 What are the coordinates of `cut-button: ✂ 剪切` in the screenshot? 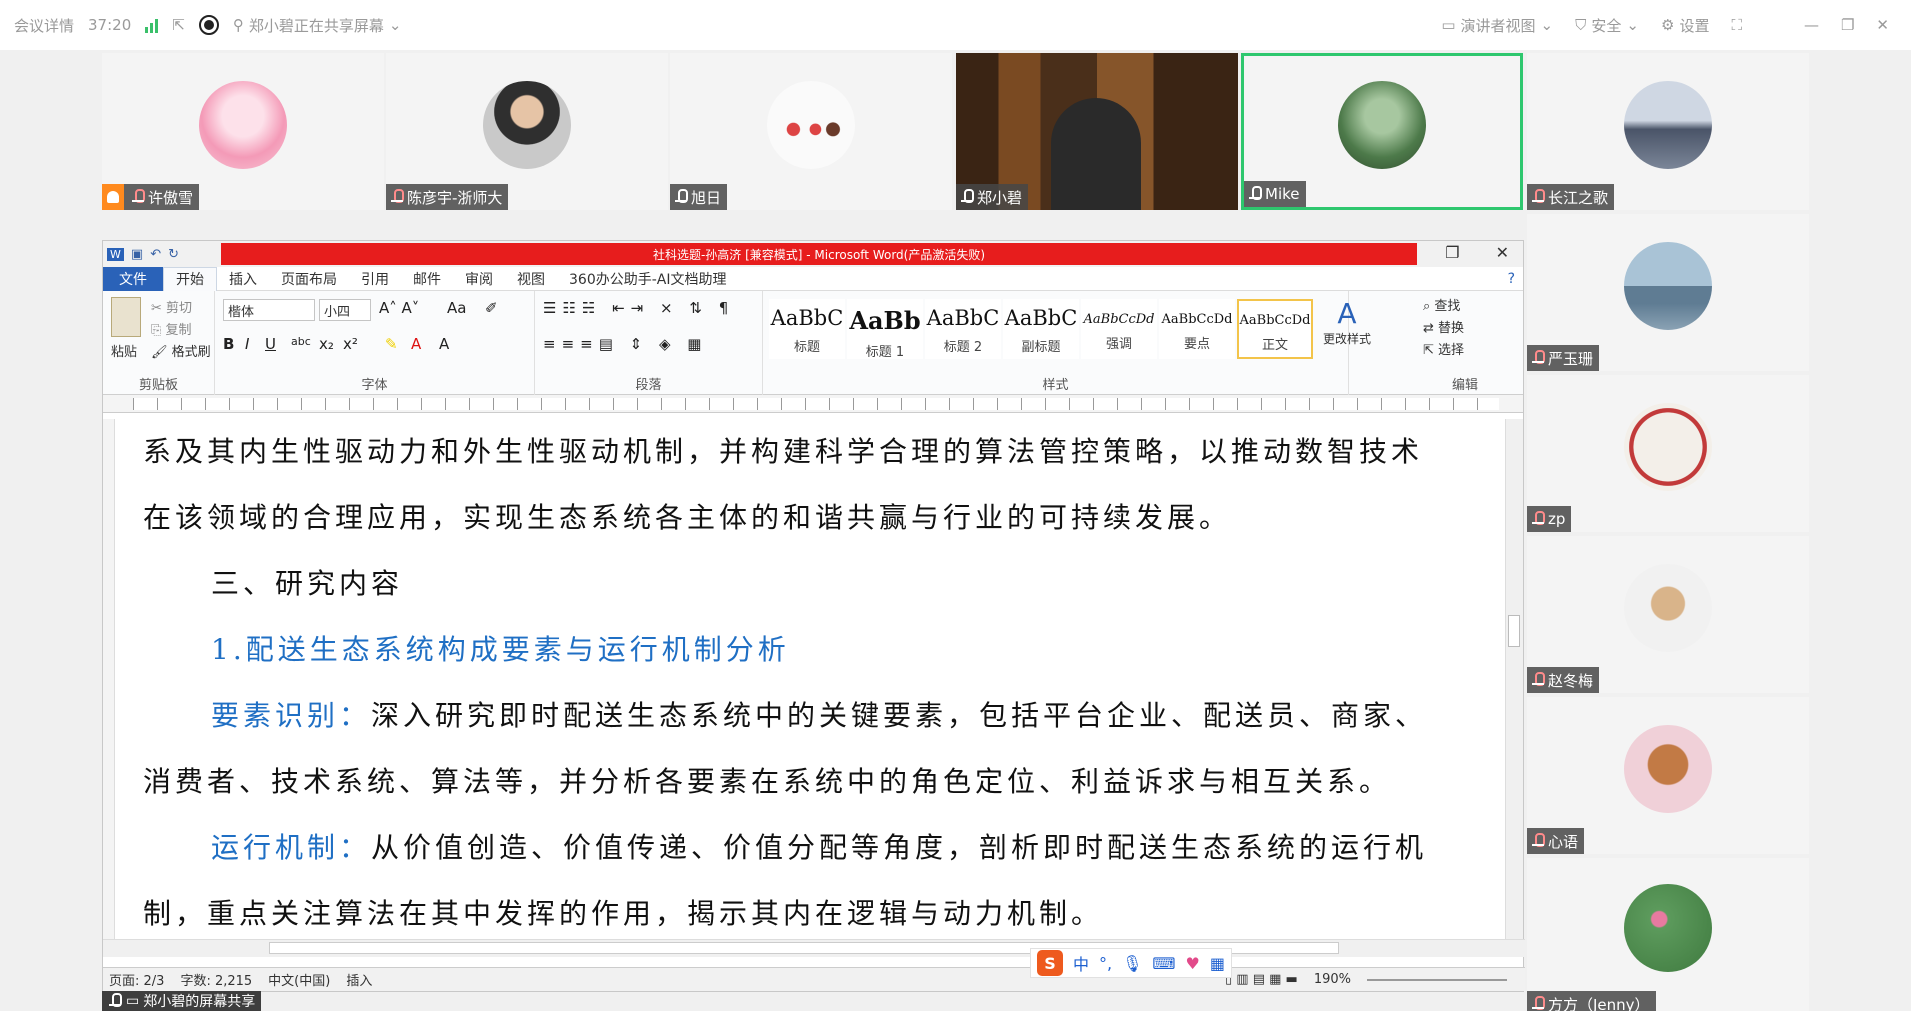 It's located at (171, 306).